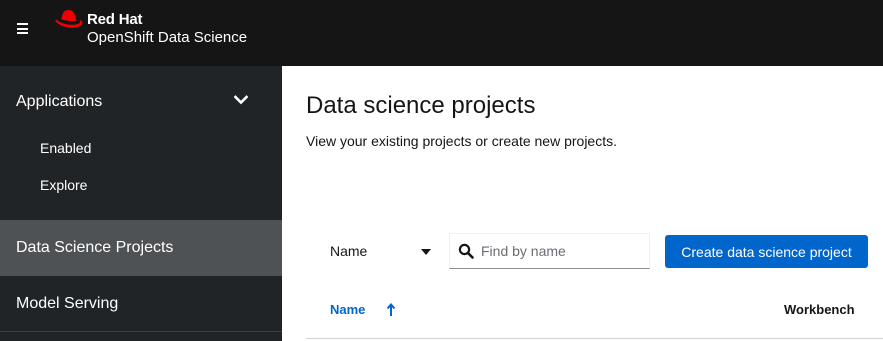 This screenshot has height=341, width=883. Describe the element at coordinates (66, 148) in the screenshot. I see `sidebar-item-label: Enabled` at that location.